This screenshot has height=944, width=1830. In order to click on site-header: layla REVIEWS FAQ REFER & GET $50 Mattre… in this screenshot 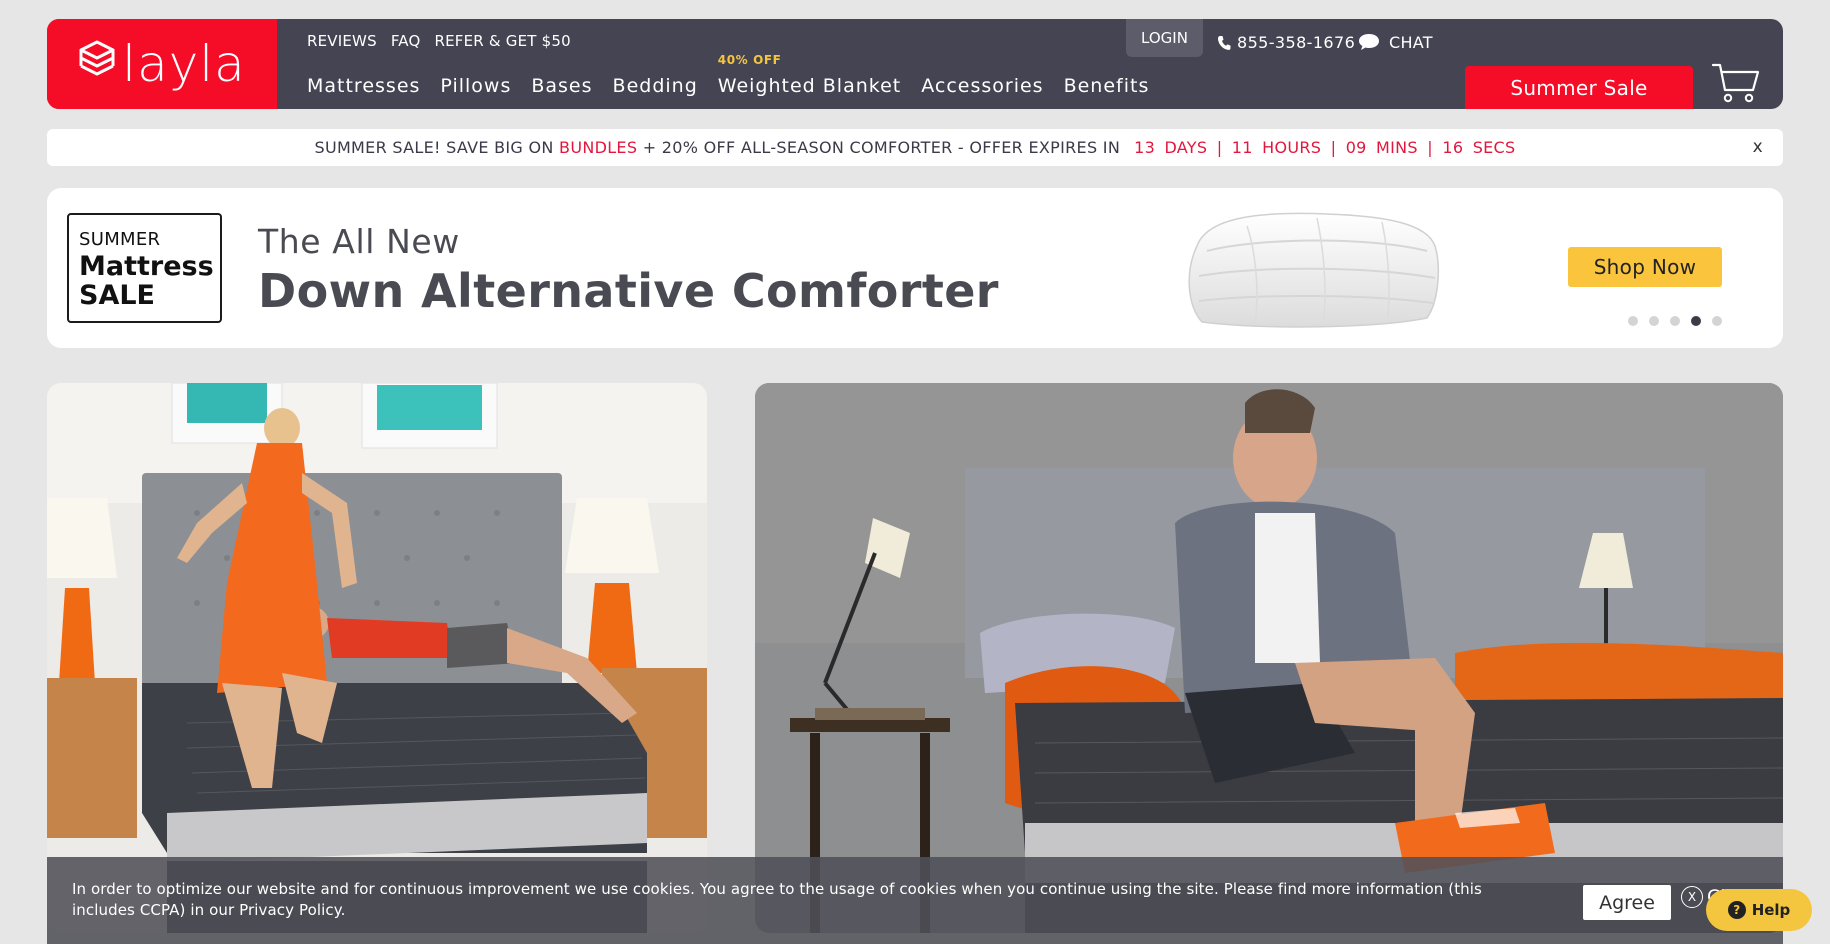, I will do `click(915, 64)`.